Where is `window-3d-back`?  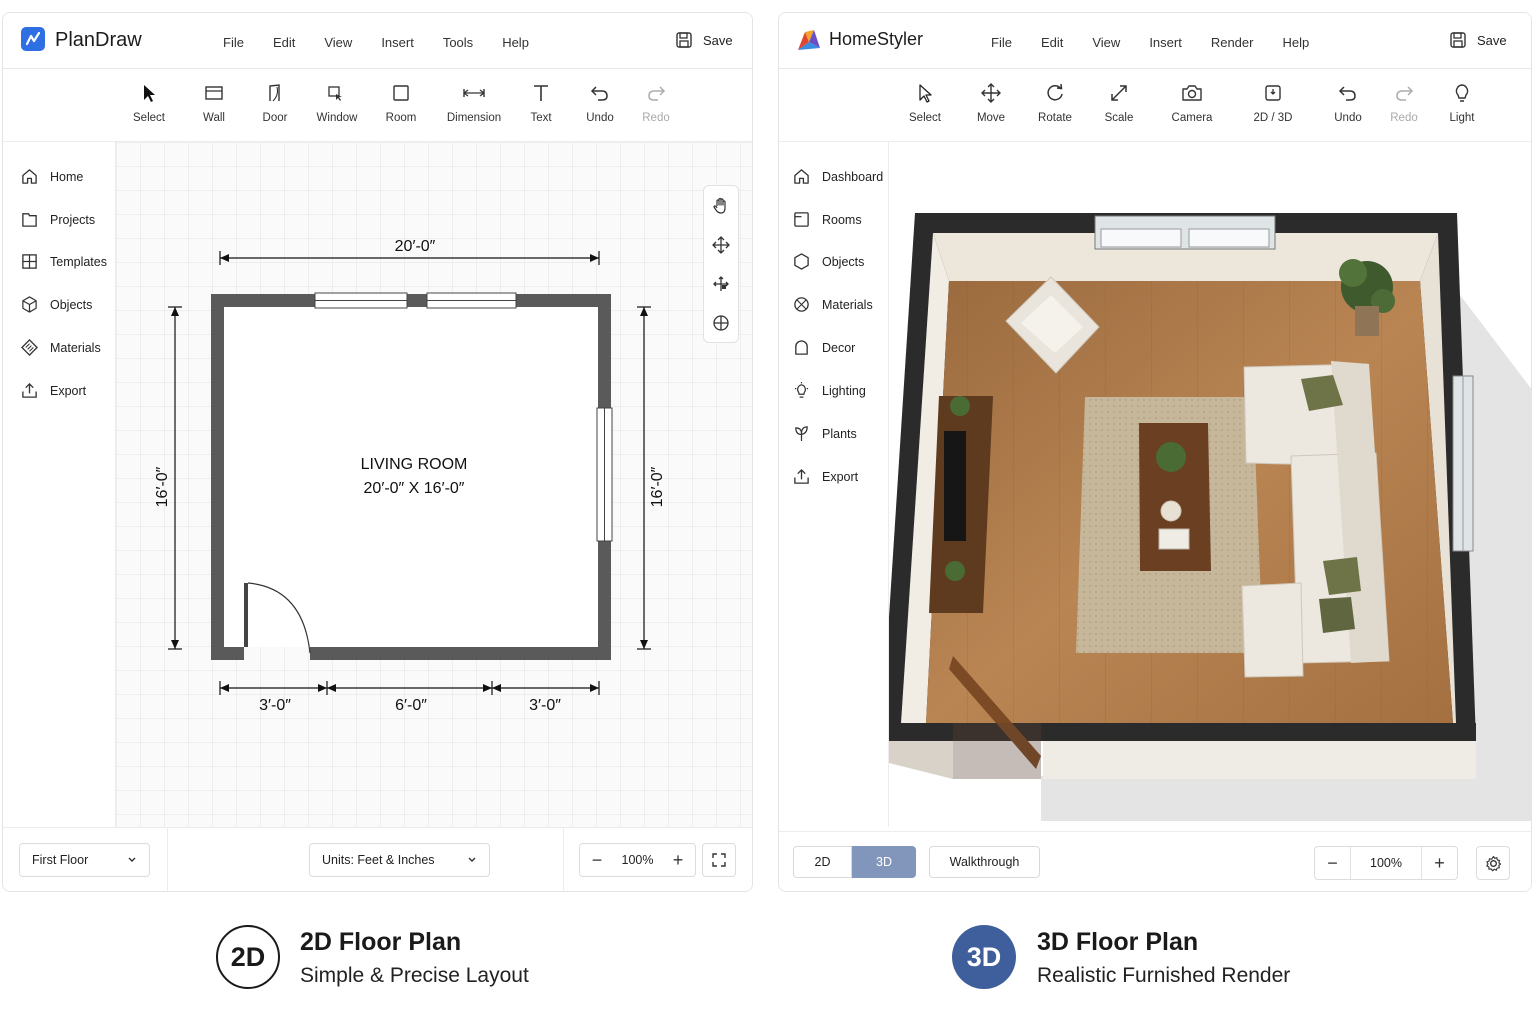 window-3d-back is located at coordinates (1185, 232).